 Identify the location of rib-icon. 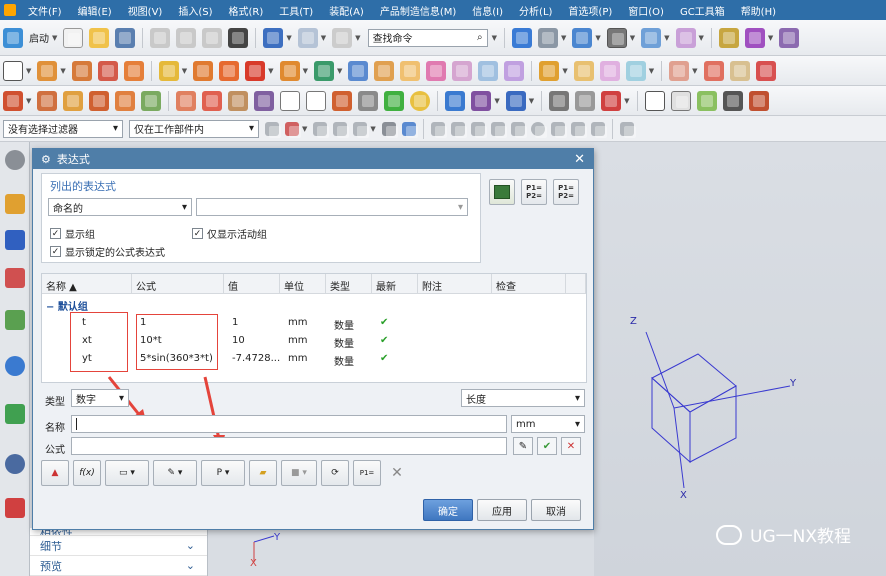
(255, 70).